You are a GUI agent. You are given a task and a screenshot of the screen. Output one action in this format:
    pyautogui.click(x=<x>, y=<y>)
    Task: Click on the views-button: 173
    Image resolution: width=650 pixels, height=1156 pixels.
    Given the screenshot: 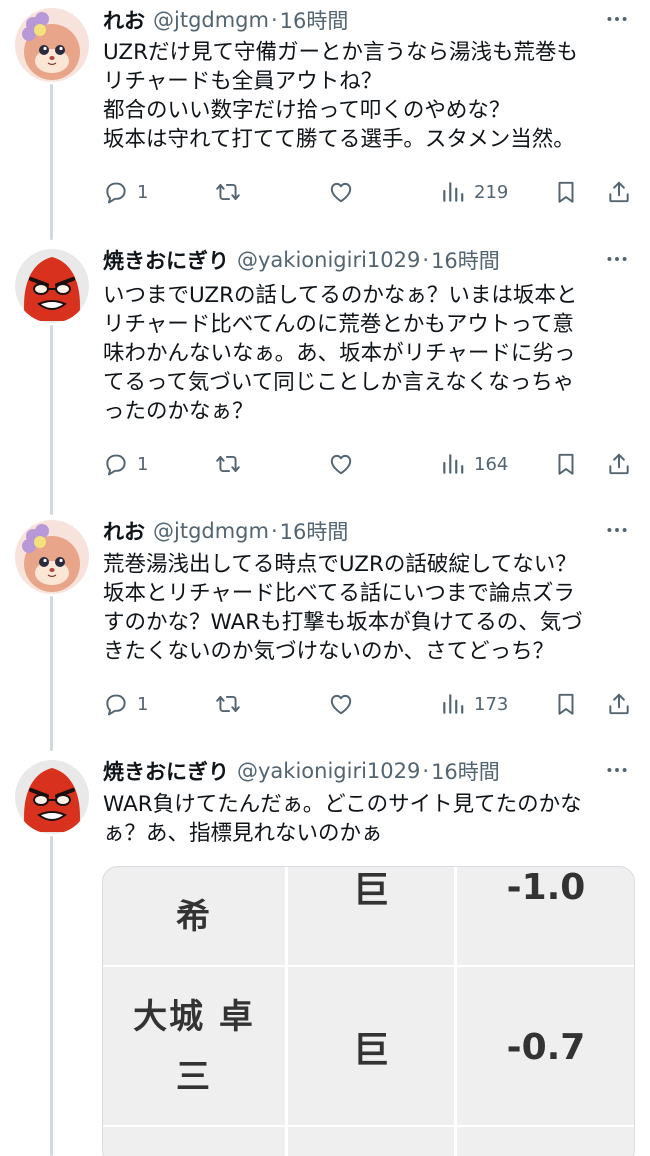 What is the action you would take?
    pyautogui.click(x=474, y=704)
    